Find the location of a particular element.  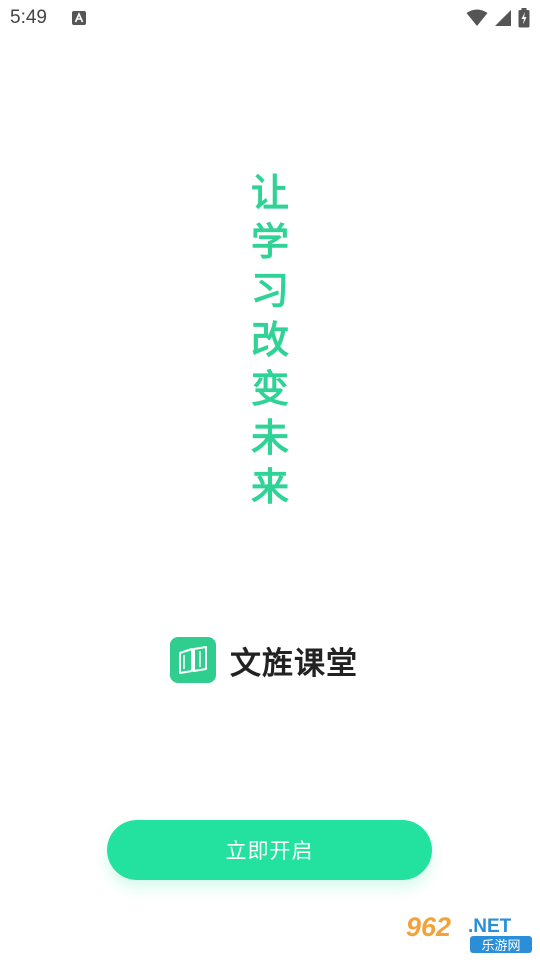

start-button-label: 立即开启 is located at coordinates (269, 851).